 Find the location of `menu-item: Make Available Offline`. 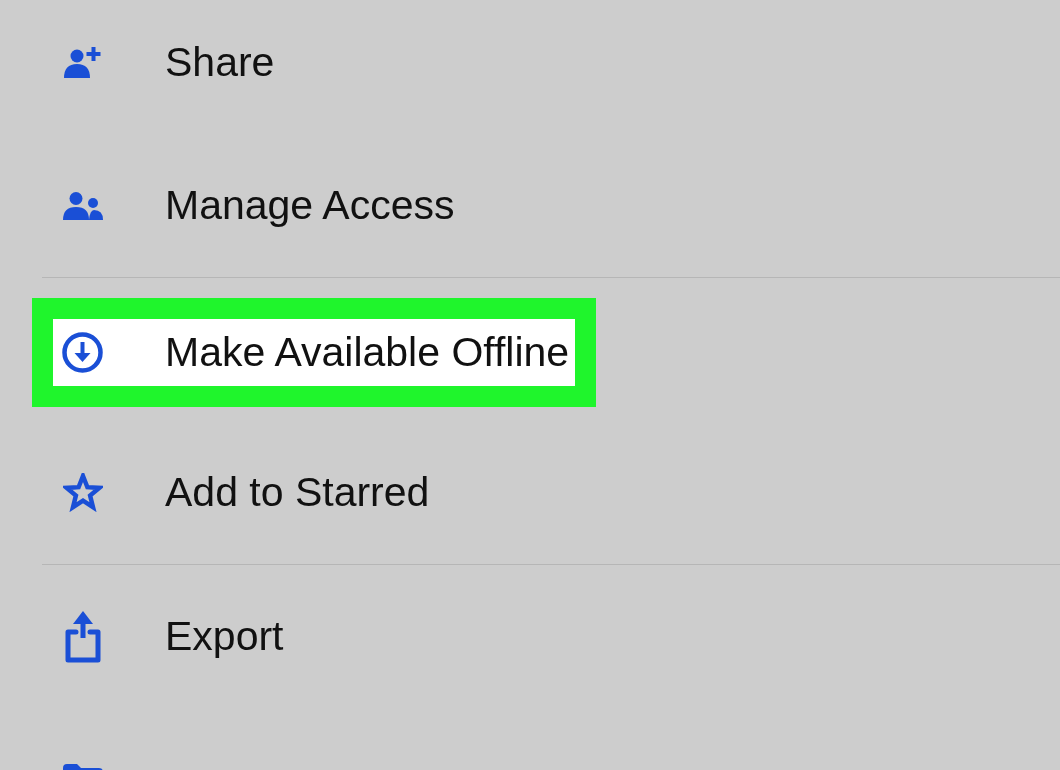

menu-item: Make Available Offline is located at coordinates (316, 352).